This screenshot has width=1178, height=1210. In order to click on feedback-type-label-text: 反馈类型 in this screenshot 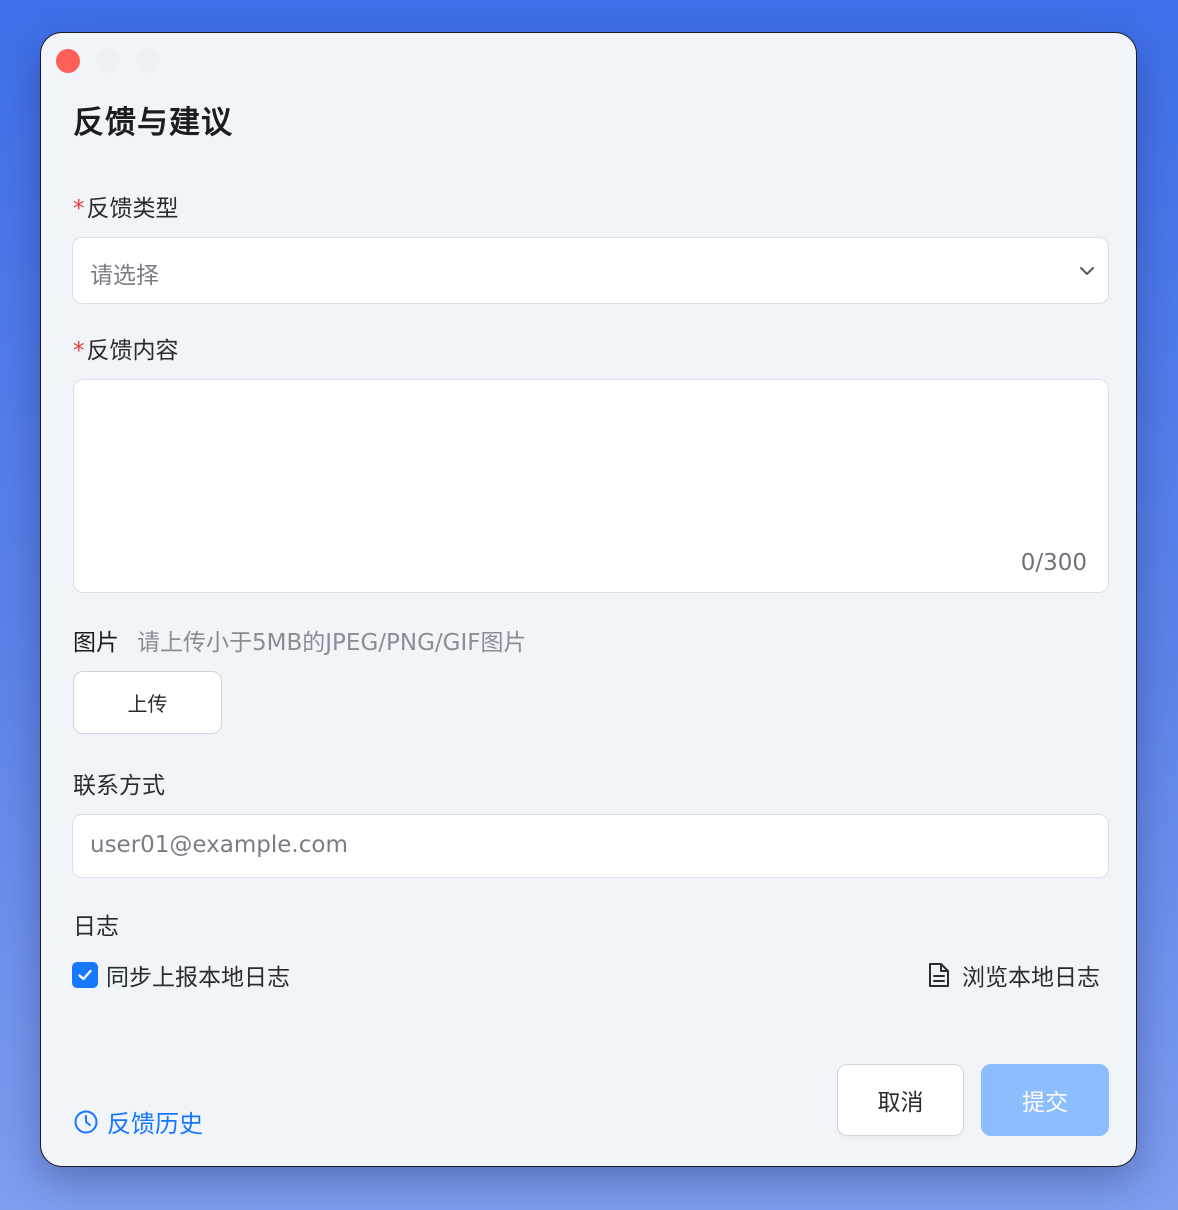, I will do `click(132, 209)`.